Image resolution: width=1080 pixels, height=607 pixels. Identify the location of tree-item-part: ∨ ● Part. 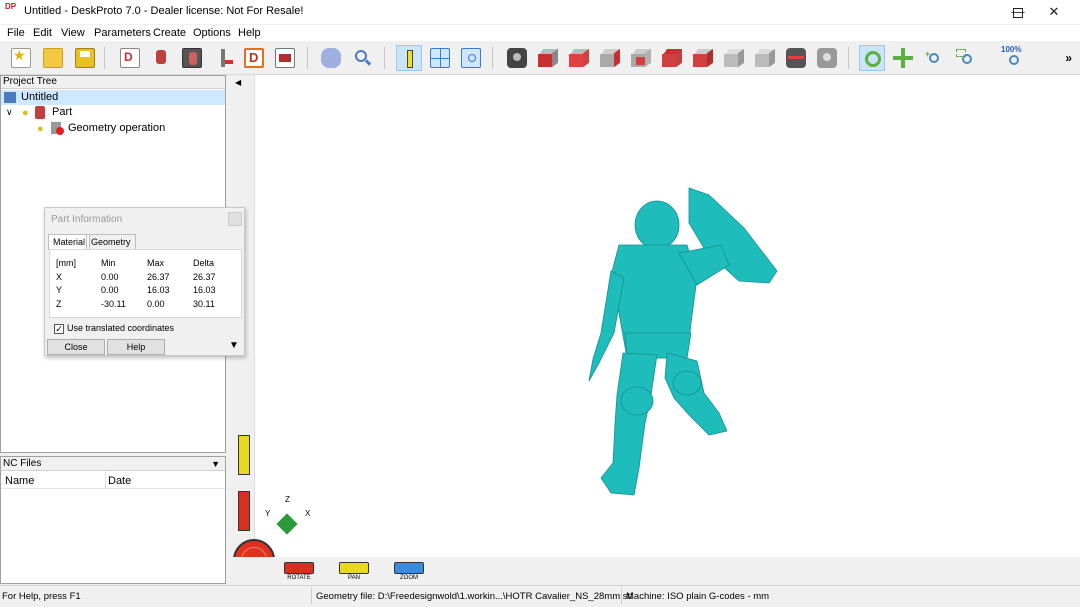
(113, 112).